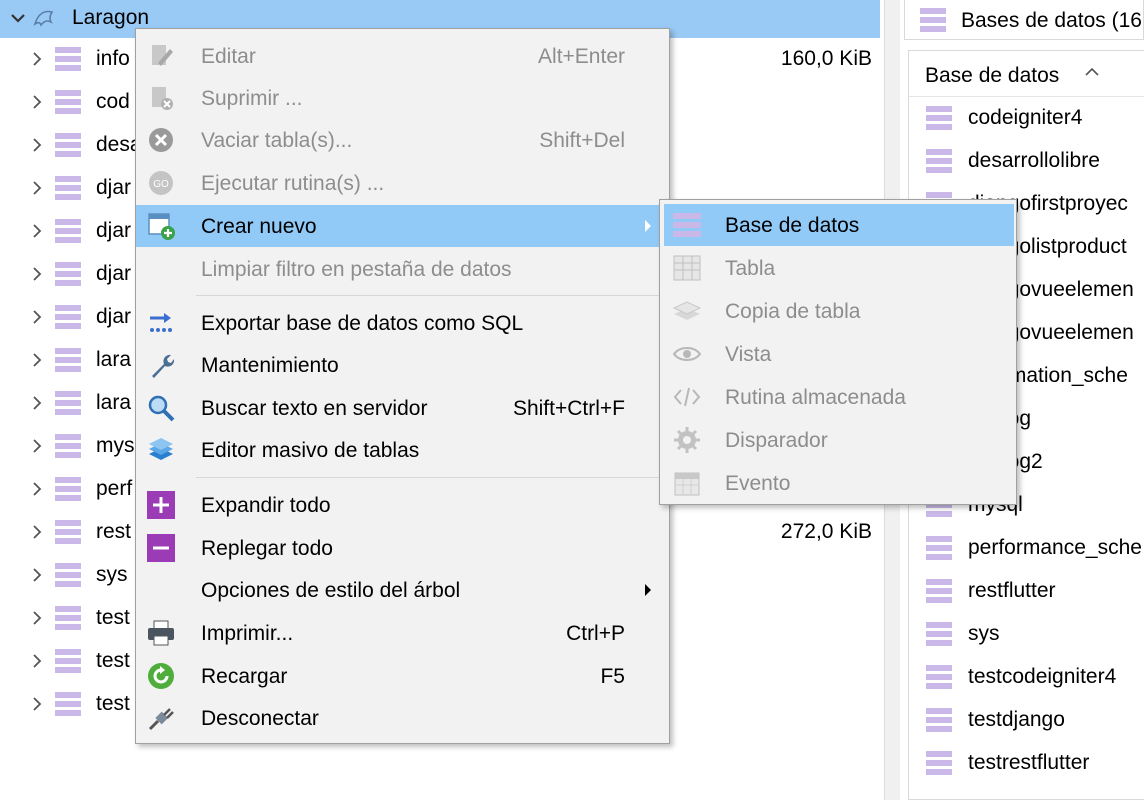 The image size is (1144, 800). Describe the element at coordinates (161, 505) in the screenshot. I see `plus-icon` at that location.